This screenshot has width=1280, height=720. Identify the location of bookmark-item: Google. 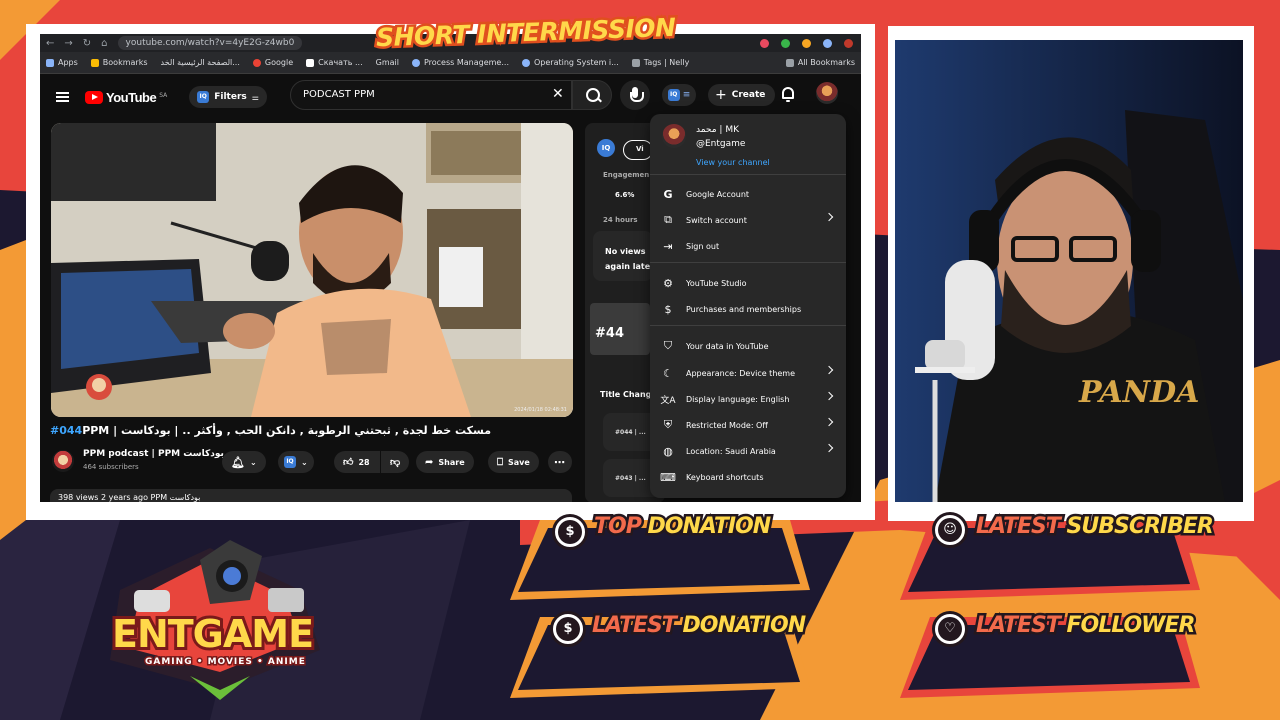
(272, 62).